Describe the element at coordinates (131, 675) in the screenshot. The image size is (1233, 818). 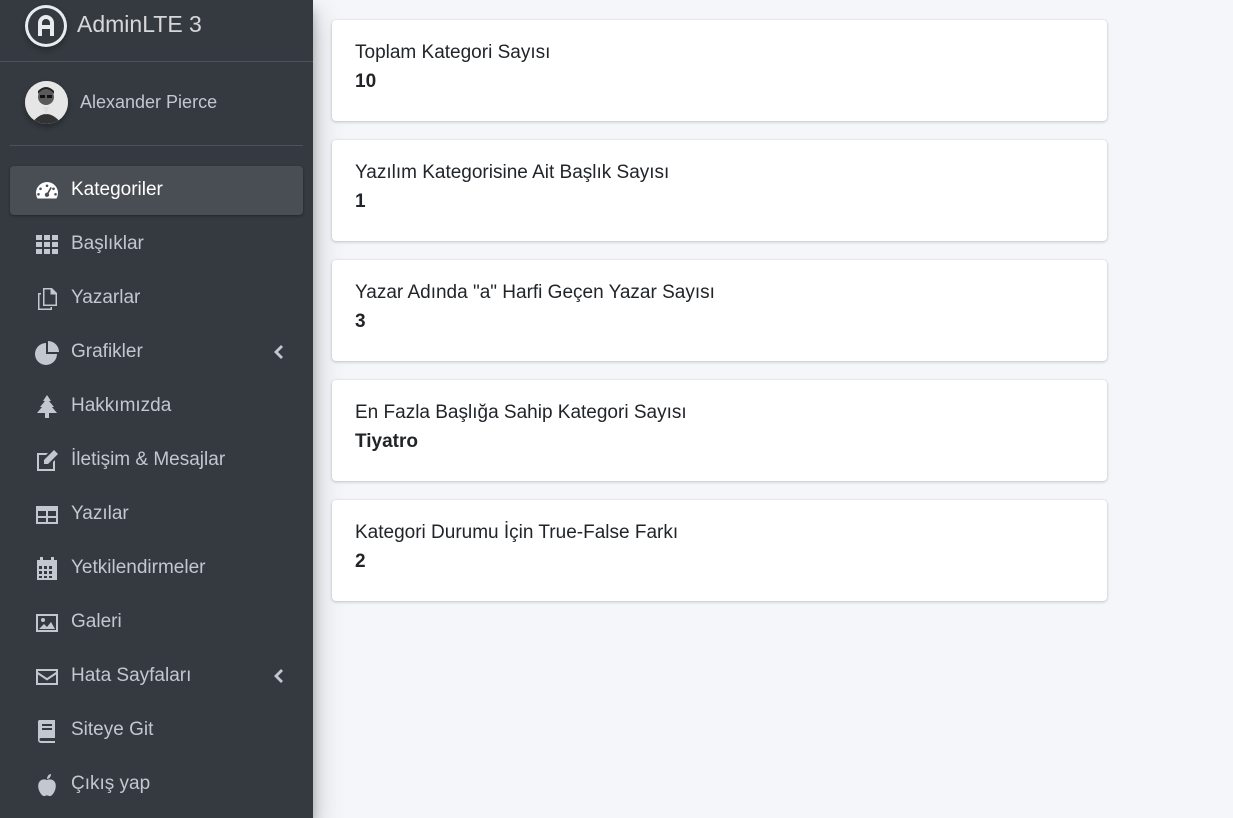
I see `sidebar-item-label: Hata Sayfaları` at that location.